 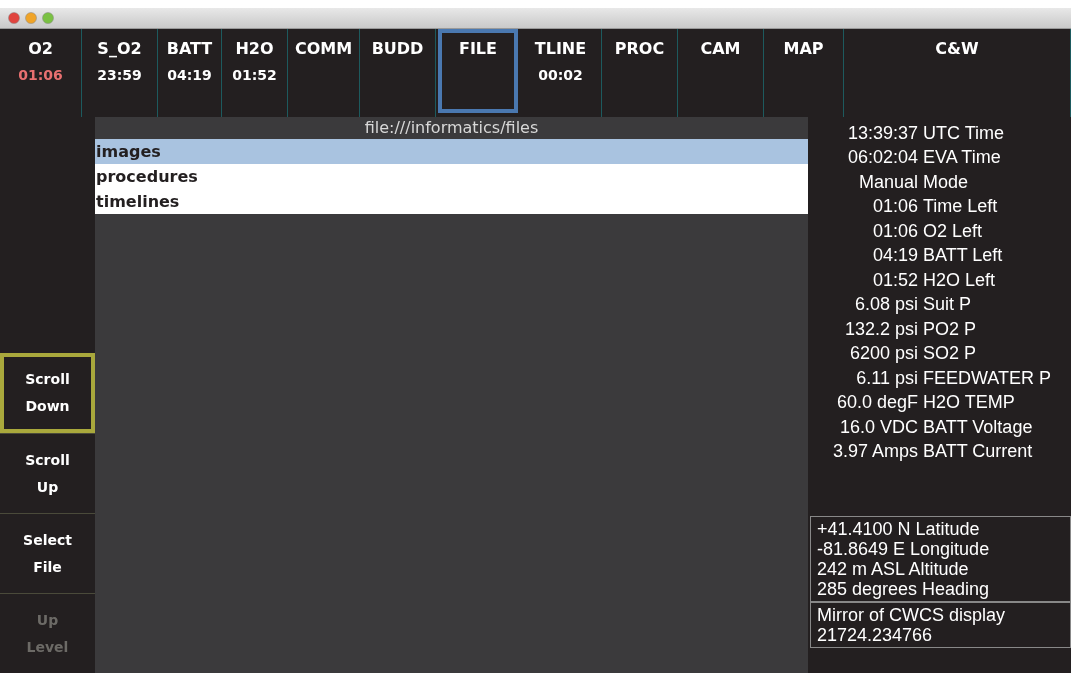 I want to click on tab: FILE, so click(x=478, y=71).